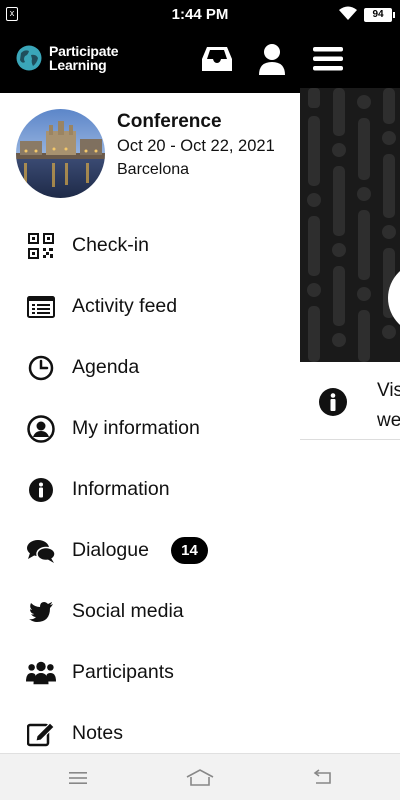 This screenshot has height=800, width=400. I want to click on back-icon, so click(322, 776).